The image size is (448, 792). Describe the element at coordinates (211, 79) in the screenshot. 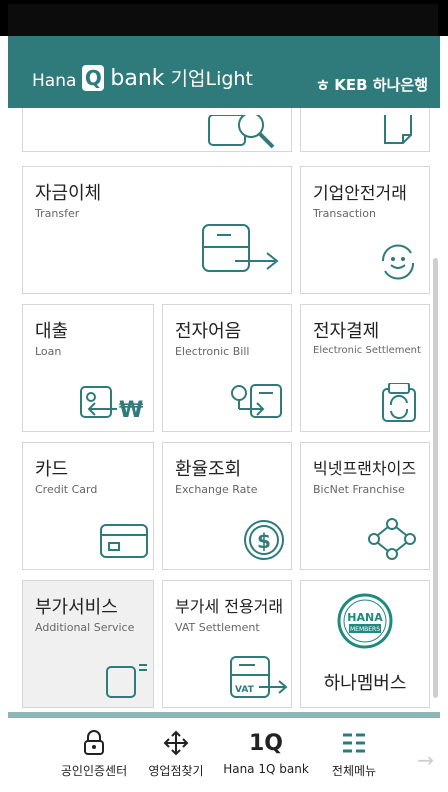

I see `brand-sub: 기업Light` at that location.